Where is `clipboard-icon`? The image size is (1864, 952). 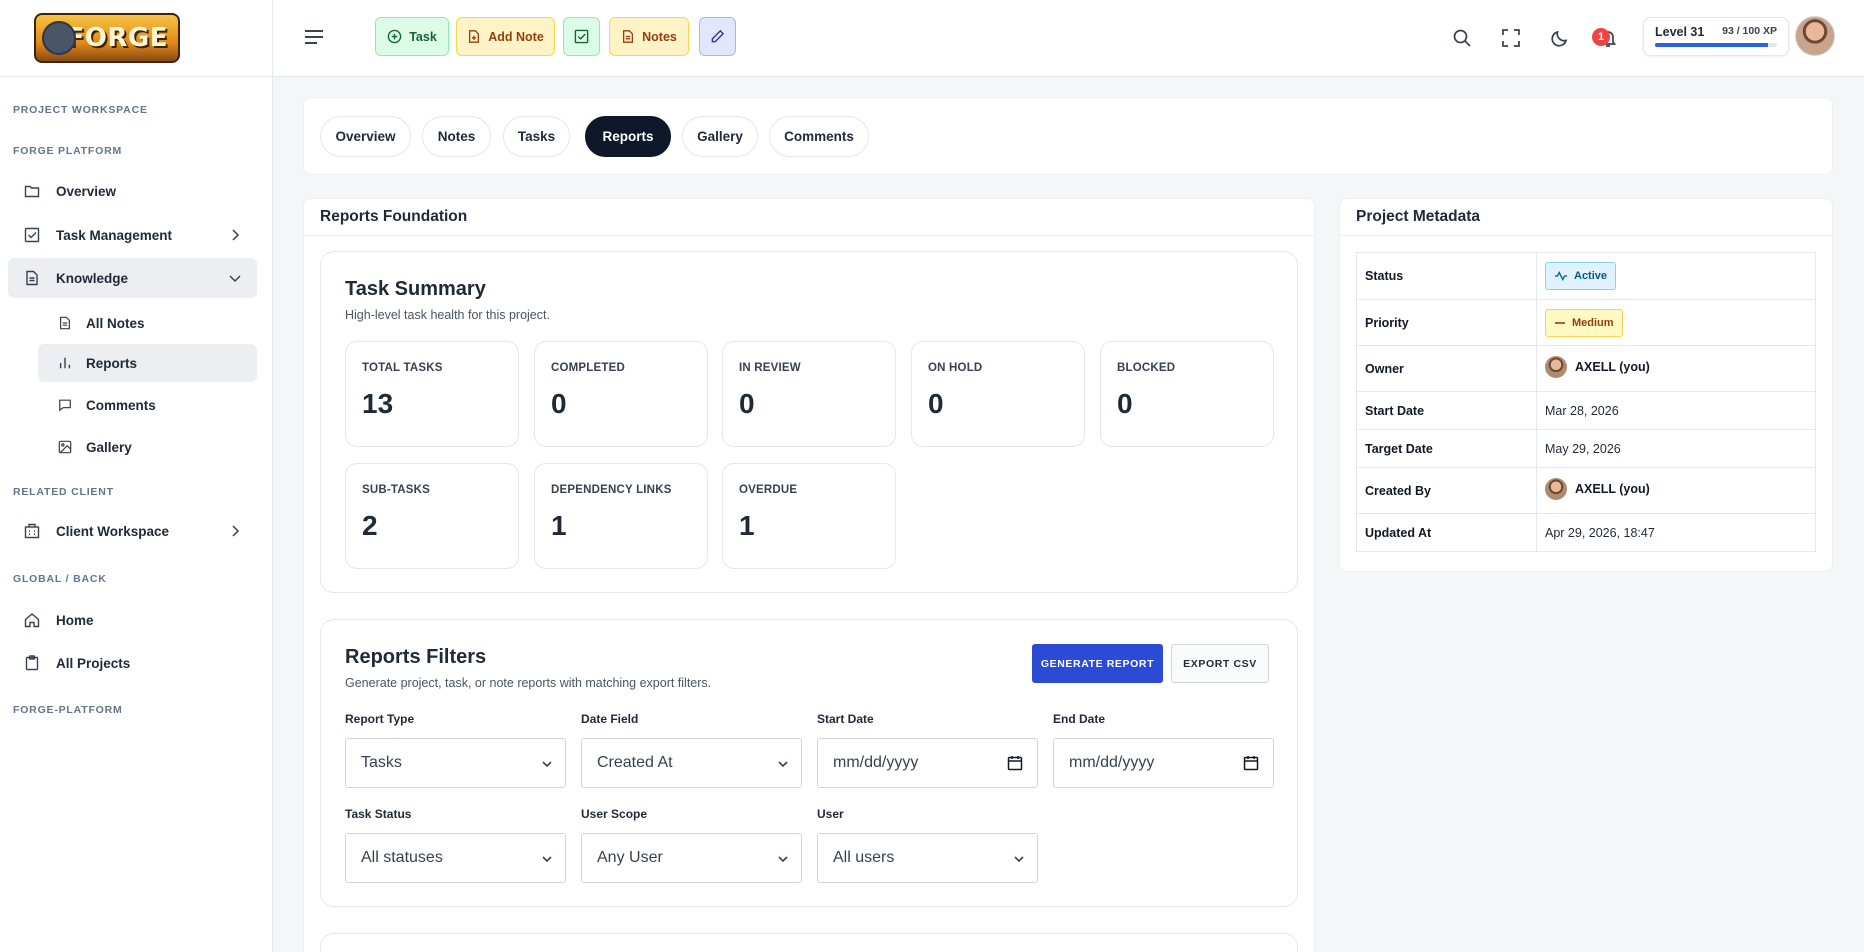
clipboard-icon is located at coordinates (32, 663).